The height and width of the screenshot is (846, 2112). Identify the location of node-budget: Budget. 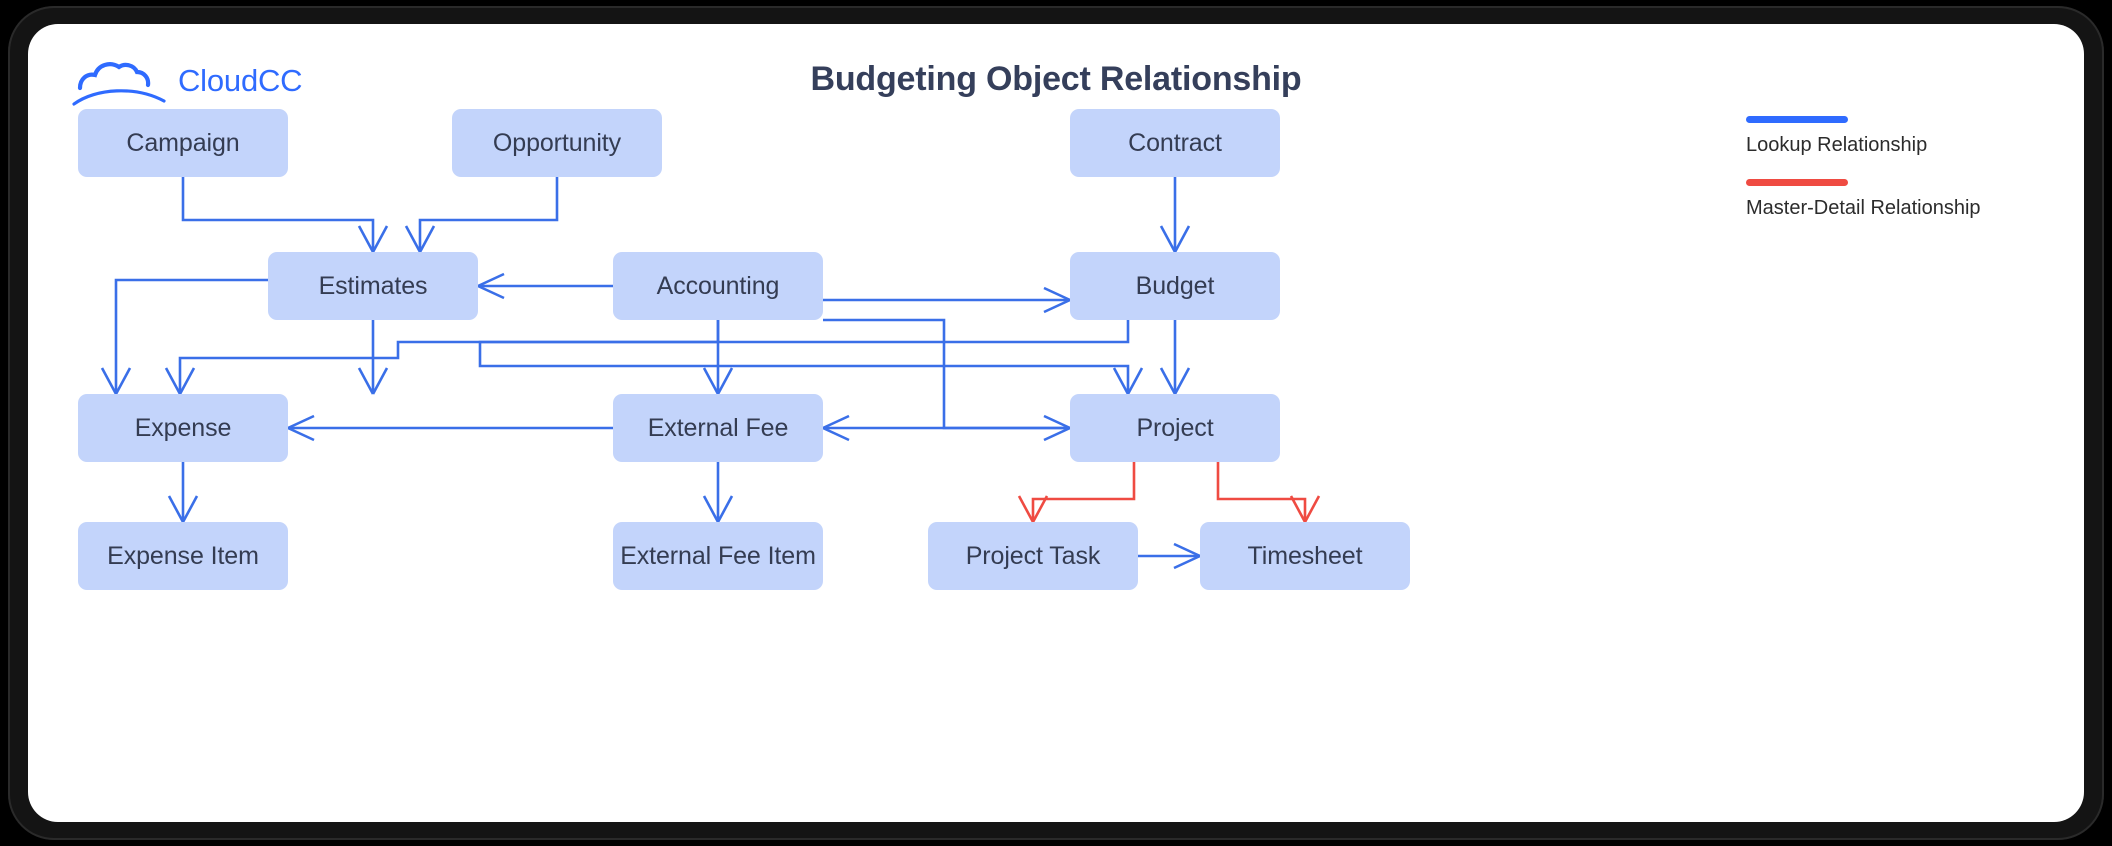
(1175, 286).